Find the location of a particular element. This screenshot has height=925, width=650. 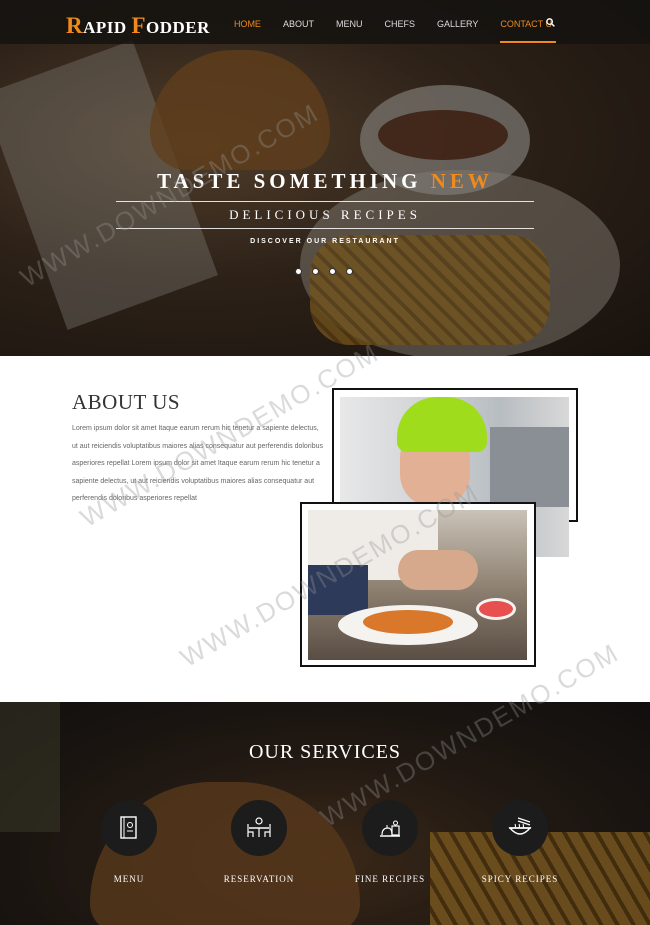

services-title: OUR SERVICES is located at coordinates (325, 752).